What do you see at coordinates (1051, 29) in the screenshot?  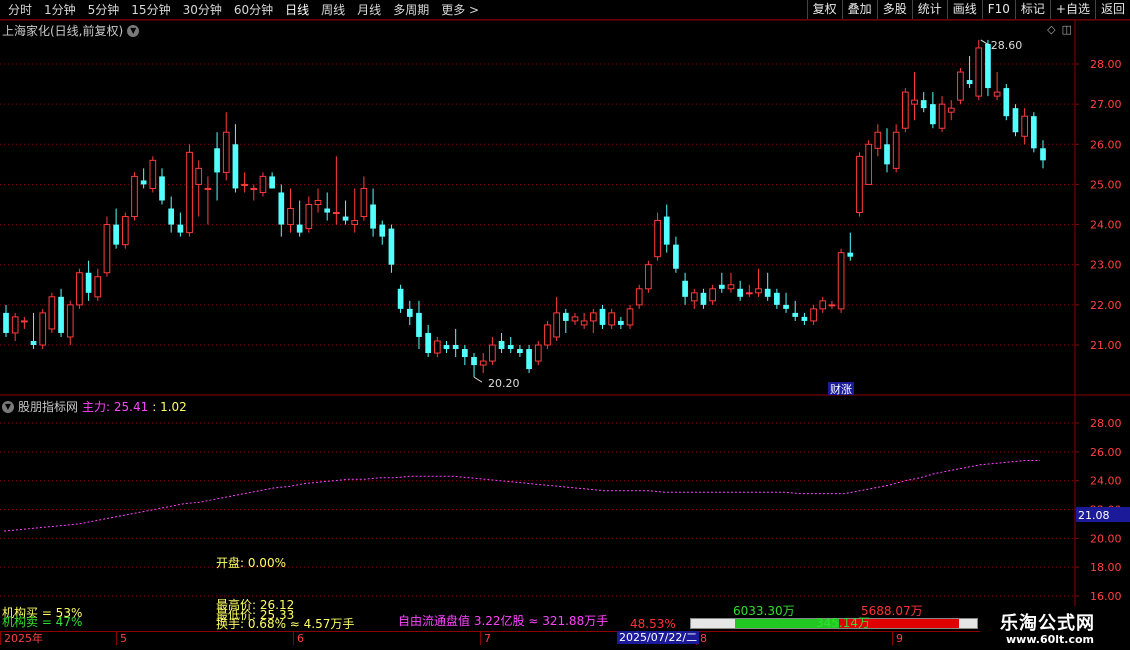 I see `diamond-icon: ◇` at bounding box center [1051, 29].